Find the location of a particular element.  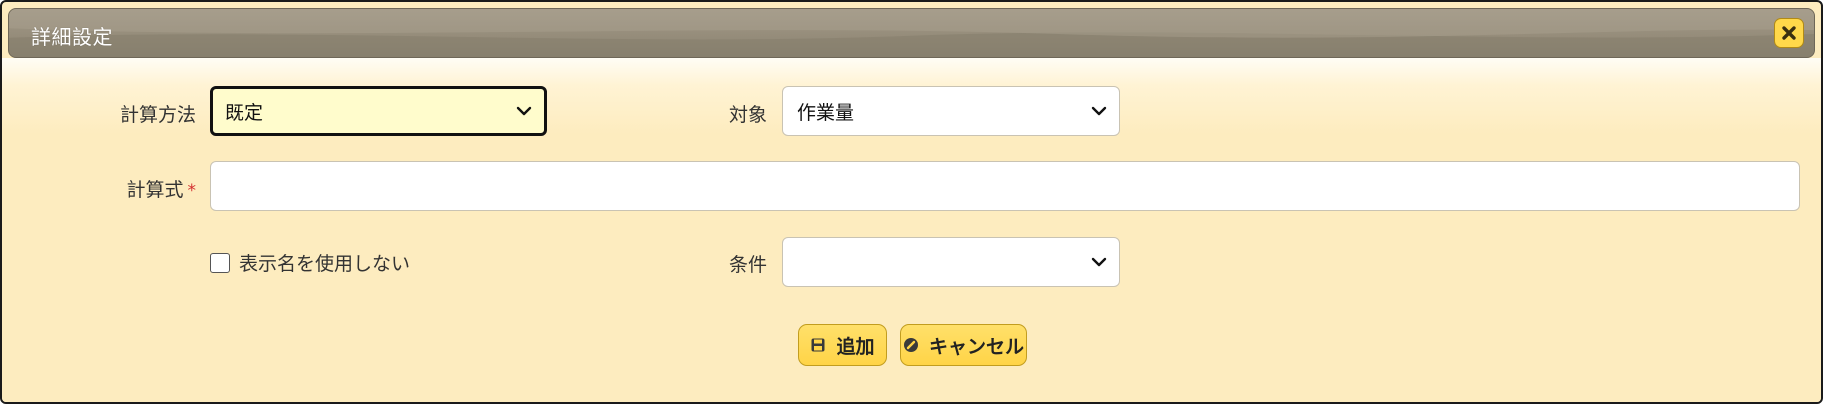

titlebar-texture is located at coordinates (911, 33).